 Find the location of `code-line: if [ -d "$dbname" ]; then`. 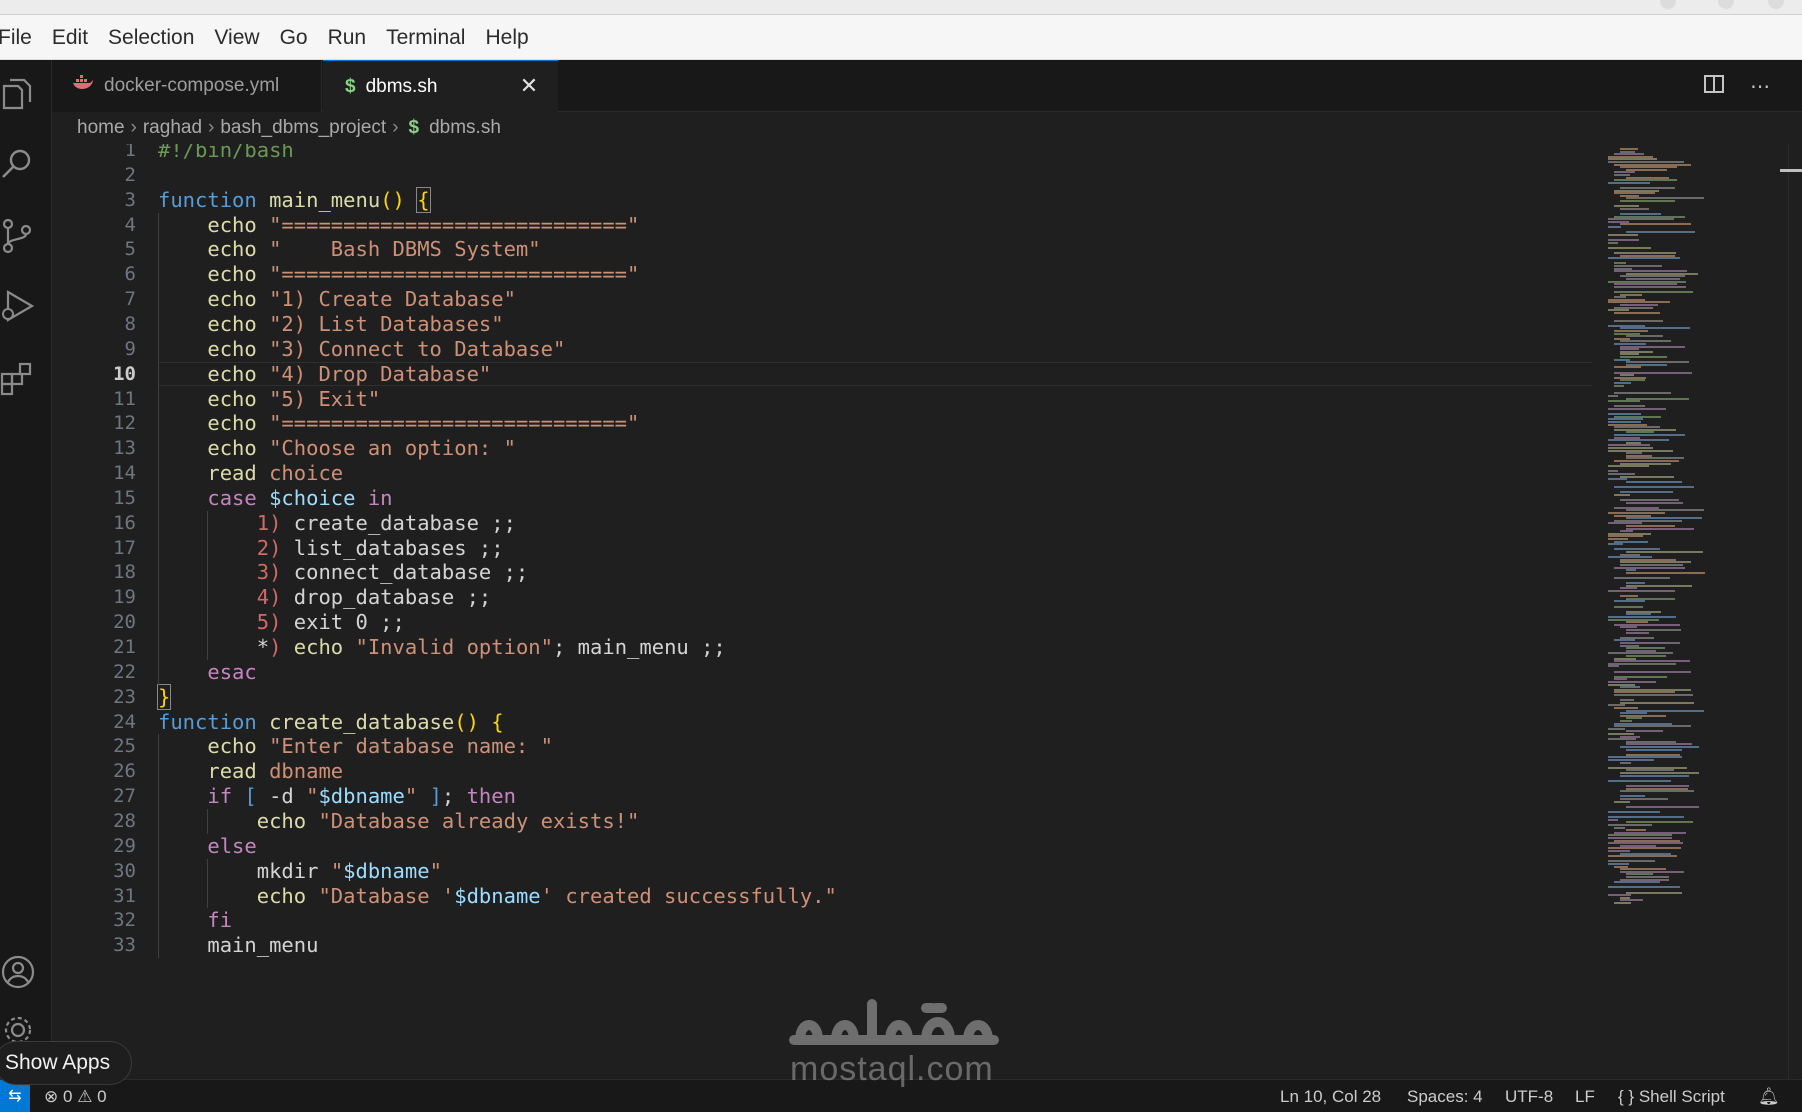

code-line: if [ -d "$dbname" ]; then is located at coordinates (337, 796).